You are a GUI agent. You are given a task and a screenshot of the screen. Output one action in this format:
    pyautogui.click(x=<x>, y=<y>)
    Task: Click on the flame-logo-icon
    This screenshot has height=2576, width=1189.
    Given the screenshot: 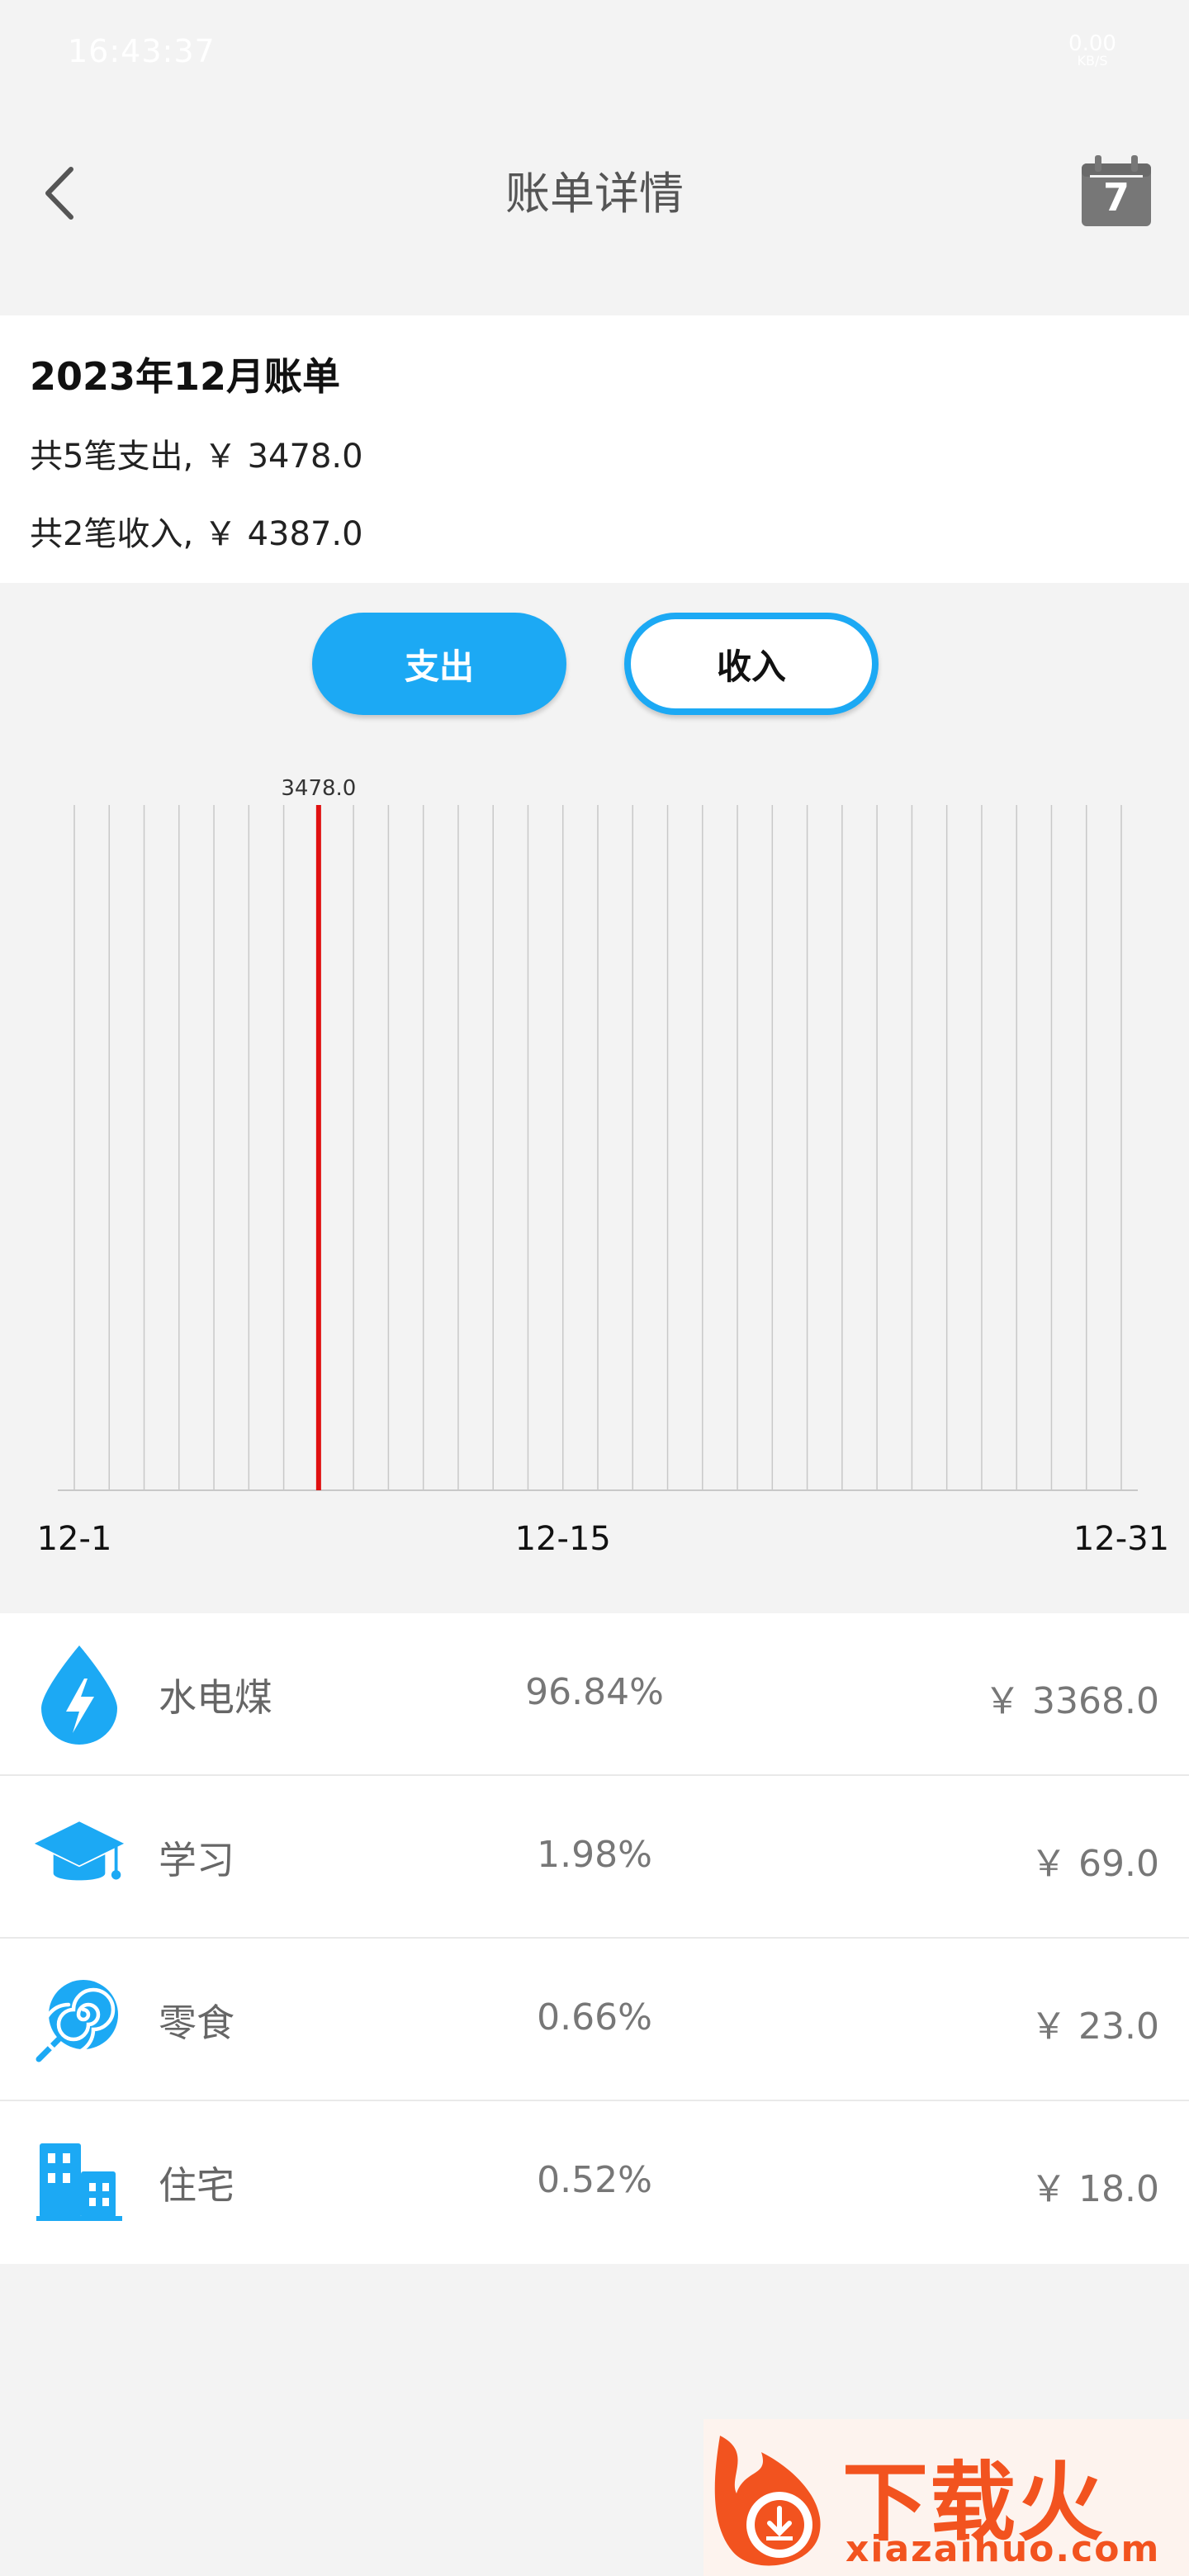 What is the action you would take?
    pyautogui.click(x=767, y=2501)
    